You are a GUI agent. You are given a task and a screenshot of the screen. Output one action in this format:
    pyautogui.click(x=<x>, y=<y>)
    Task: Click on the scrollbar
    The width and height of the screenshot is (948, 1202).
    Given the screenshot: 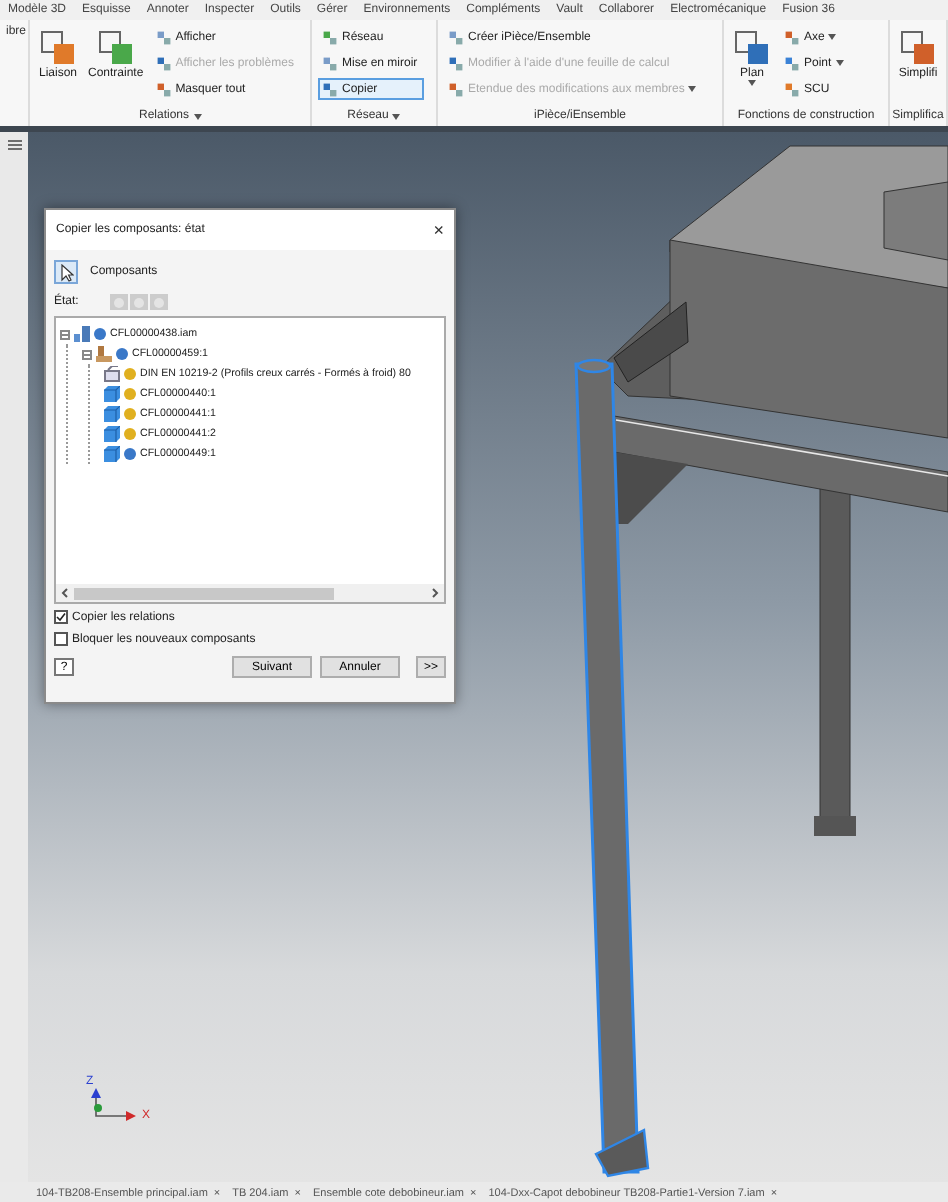 What is the action you would take?
    pyautogui.click(x=250, y=593)
    